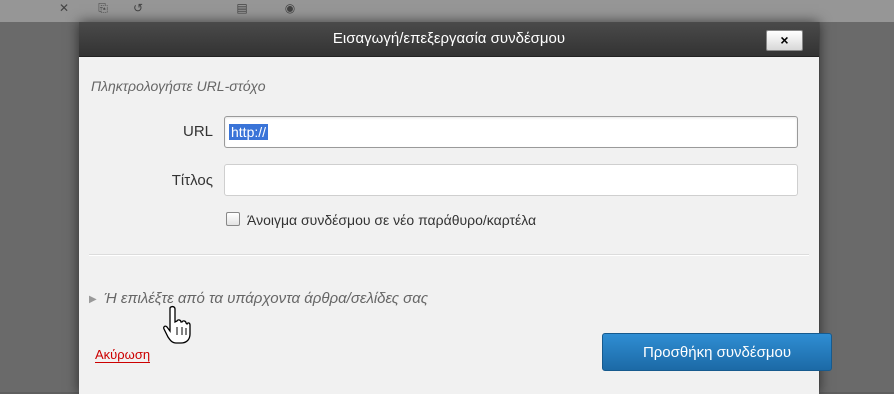  Describe the element at coordinates (197, 131) in the screenshot. I see `url-label: URL` at that location.